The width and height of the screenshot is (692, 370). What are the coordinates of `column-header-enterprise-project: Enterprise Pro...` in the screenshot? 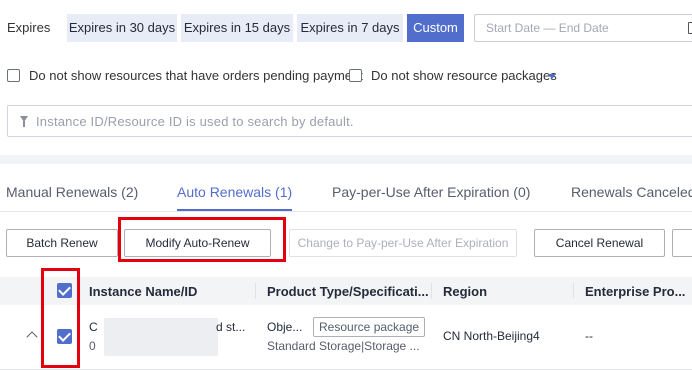 It's located at (635, 291).